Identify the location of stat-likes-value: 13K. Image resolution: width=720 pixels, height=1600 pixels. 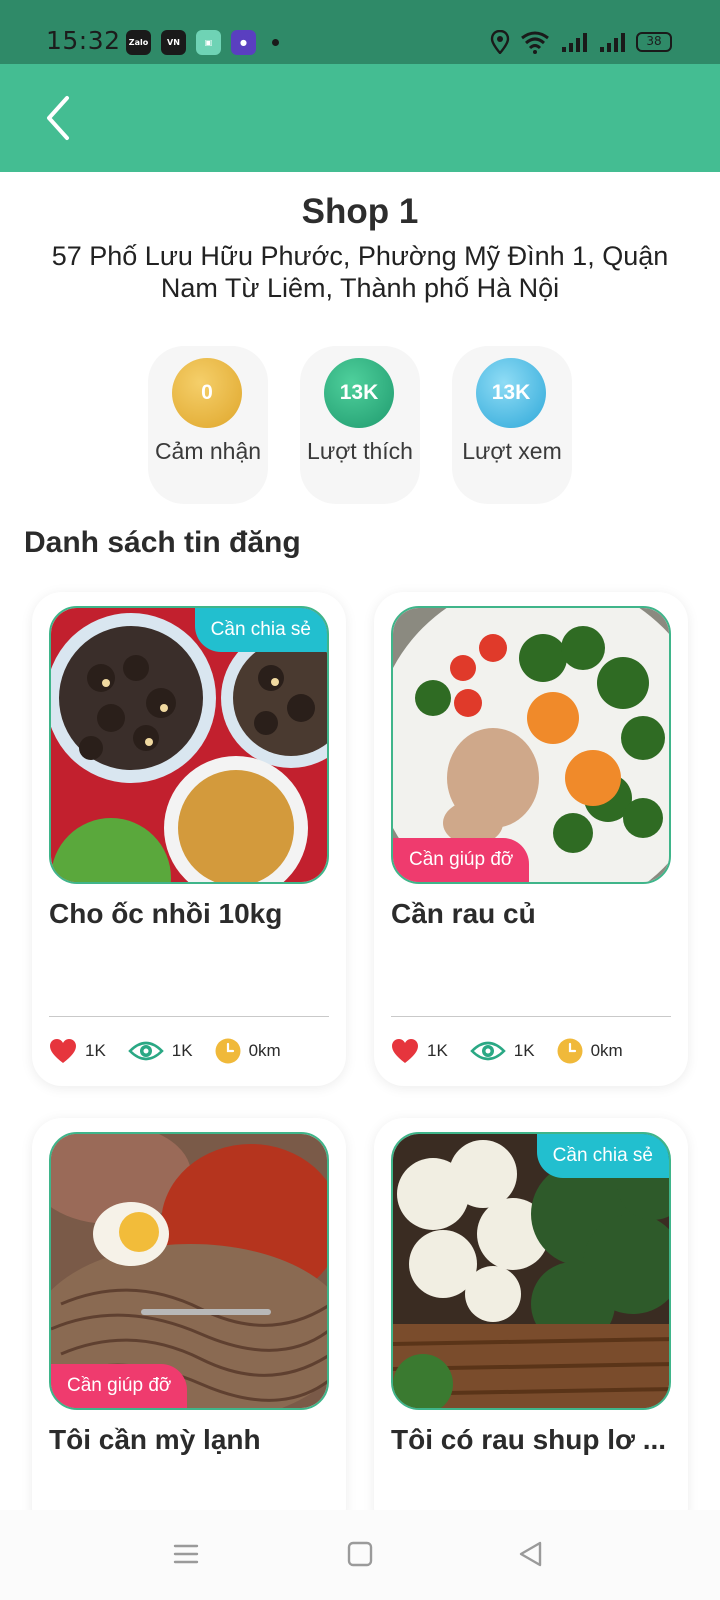
(359, 393).